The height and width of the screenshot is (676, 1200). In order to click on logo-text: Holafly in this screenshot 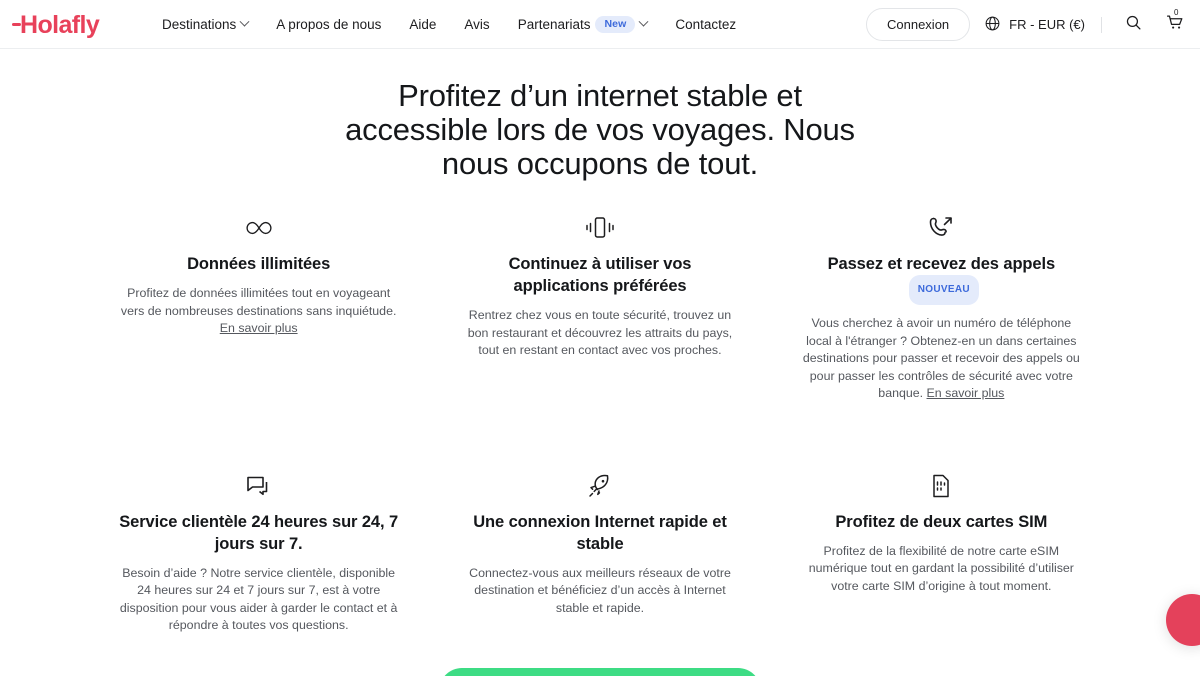, I will do `click(60, 24)`.